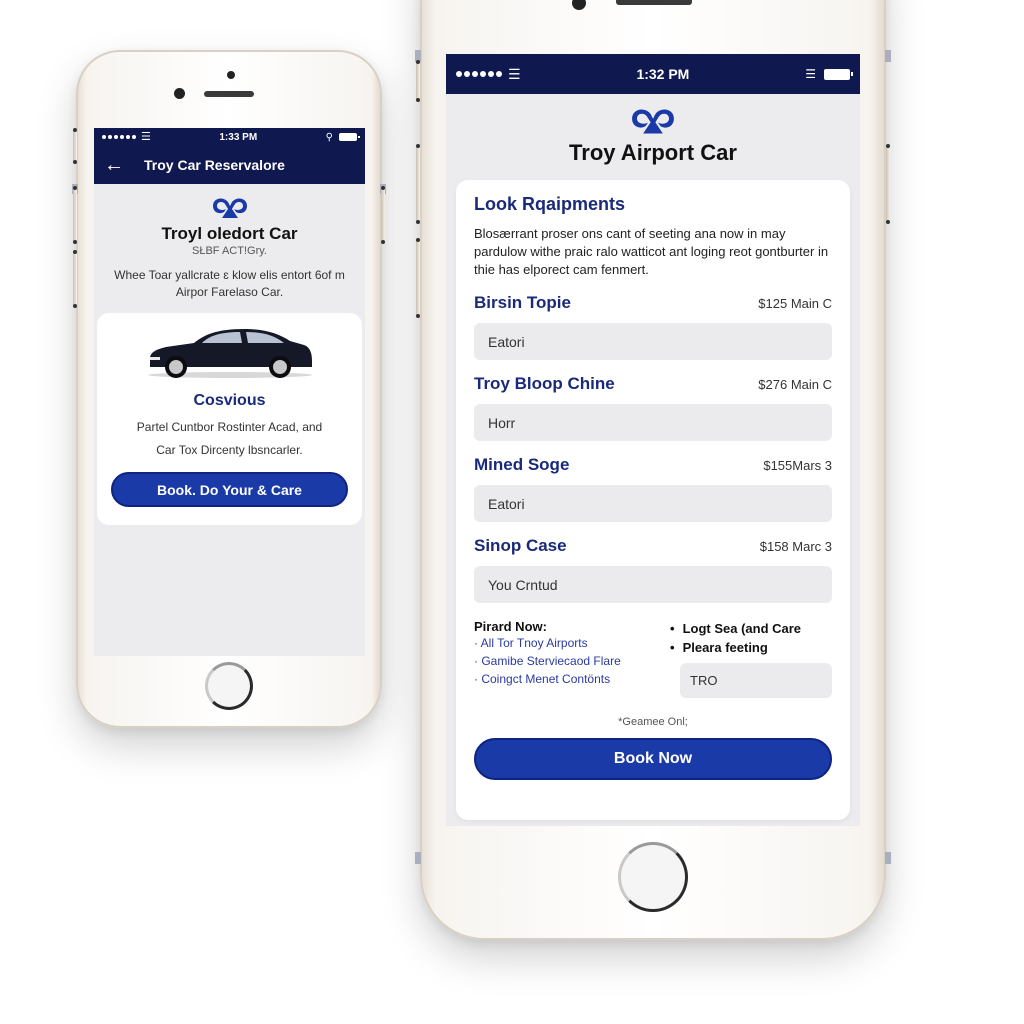  What do you see at coordinates (229, 450) in the screenshot?
I see `car-description-line: Car Tox Dircenty lbsncarler.` at bounding box center [229, 450].